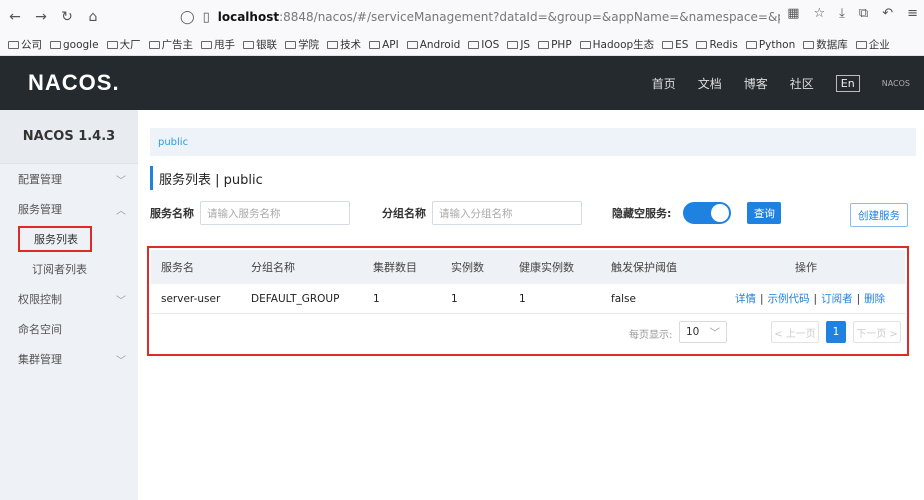 This screenshot has width=924, height=500. I want to click on home-icon: ⌂, so click(93, 17).